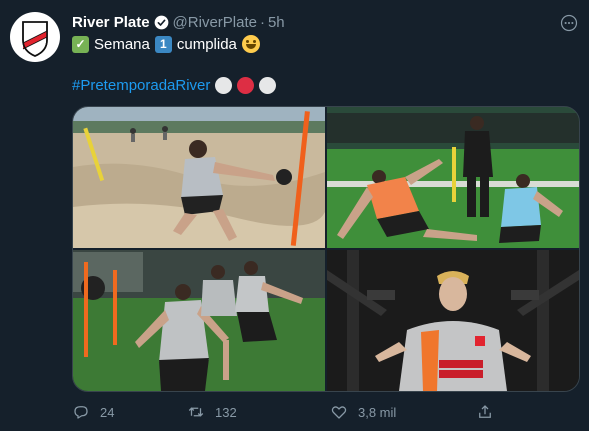 This screenshot has width=589, height=431. What do you see at coordinates (215, 22) in the screenshot?
I see `author-handle: @RiverPlate` at bounding box center [215, 22].